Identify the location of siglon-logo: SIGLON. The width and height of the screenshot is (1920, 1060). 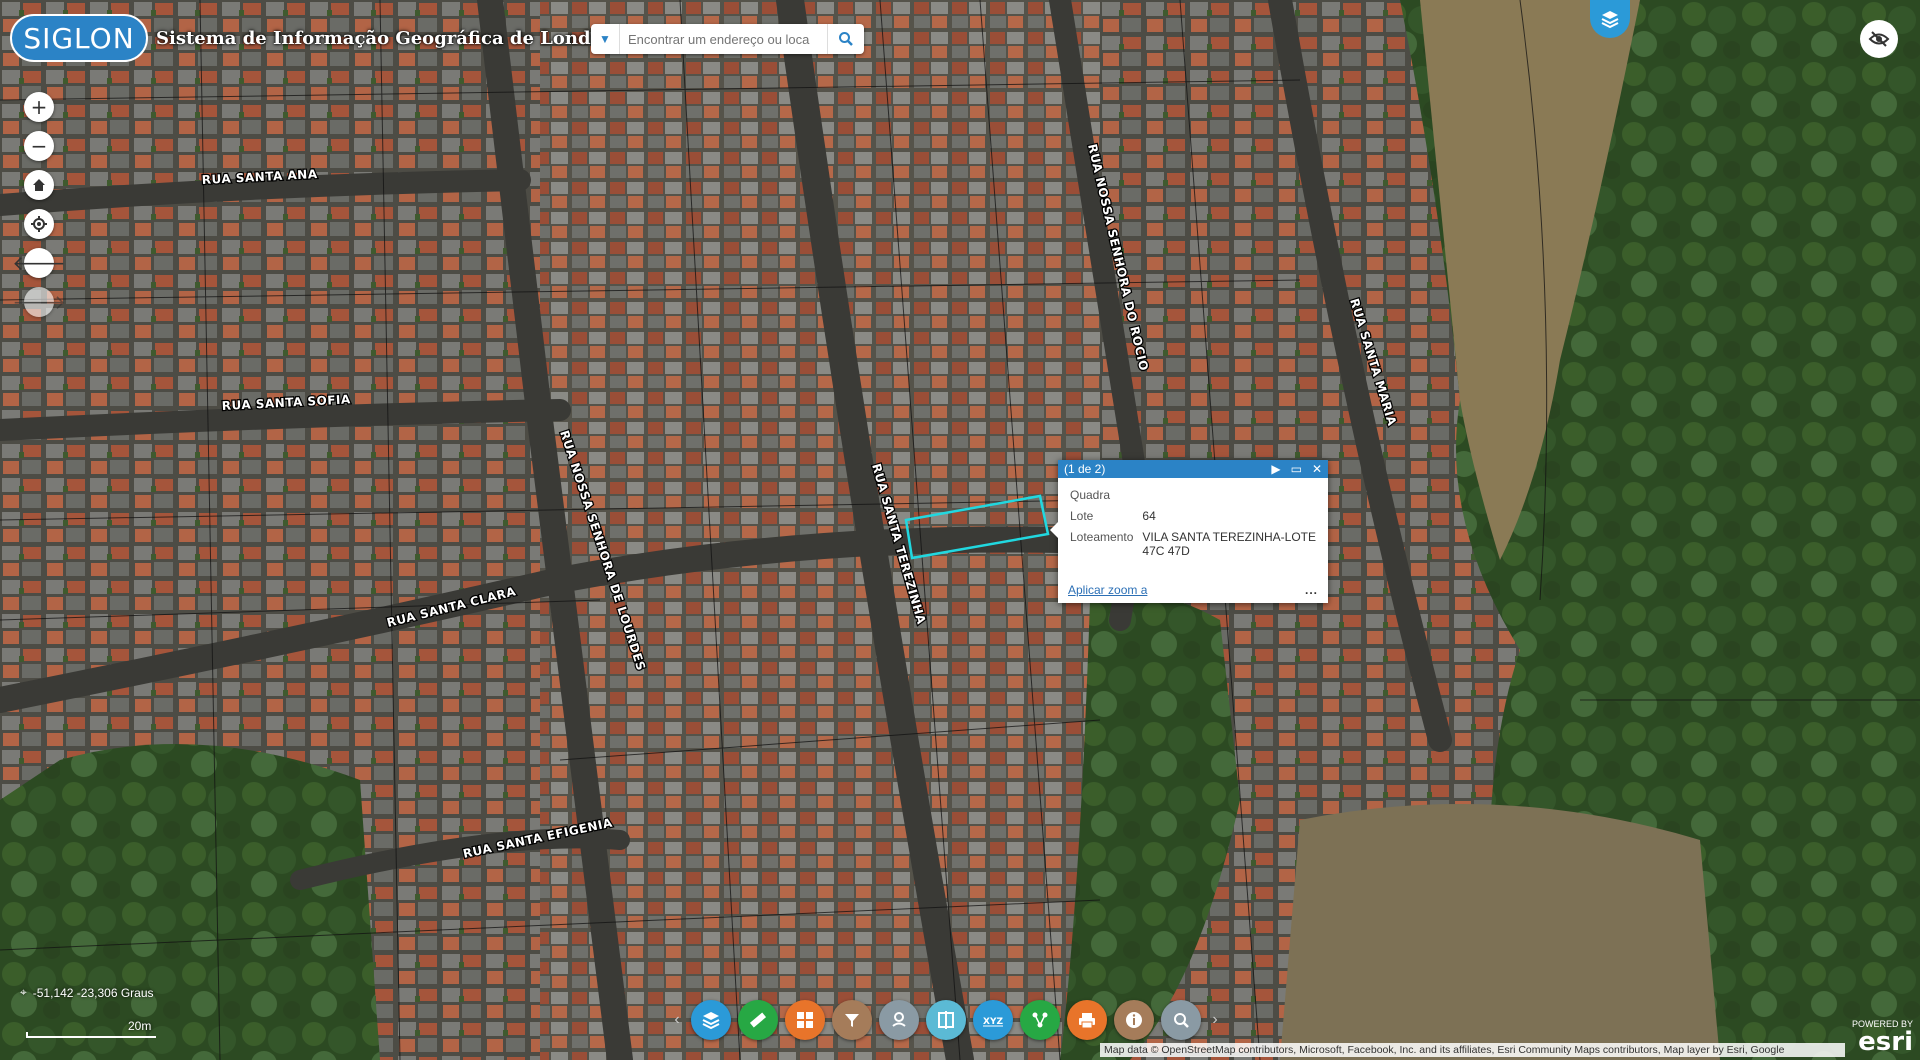
(79, 38).